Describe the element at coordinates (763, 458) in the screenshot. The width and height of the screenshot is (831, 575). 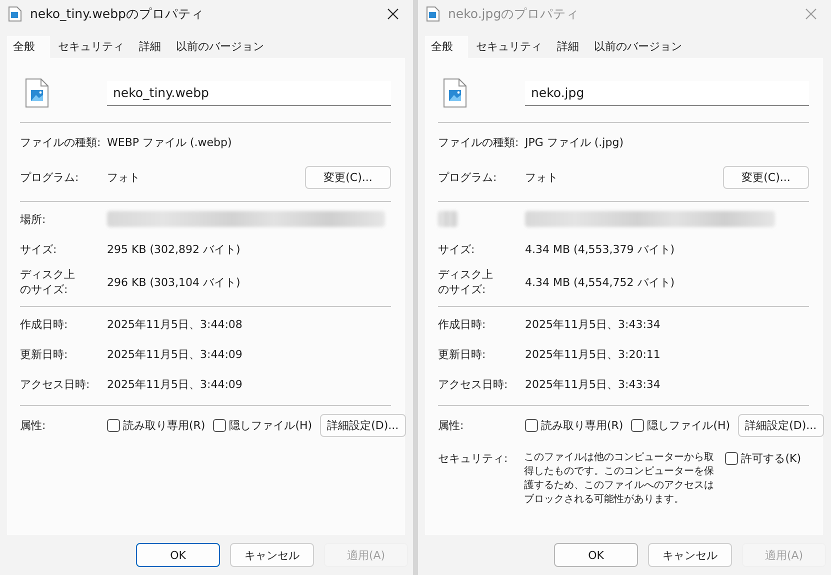
I see `checkbox: 許可する(K)` at that location.